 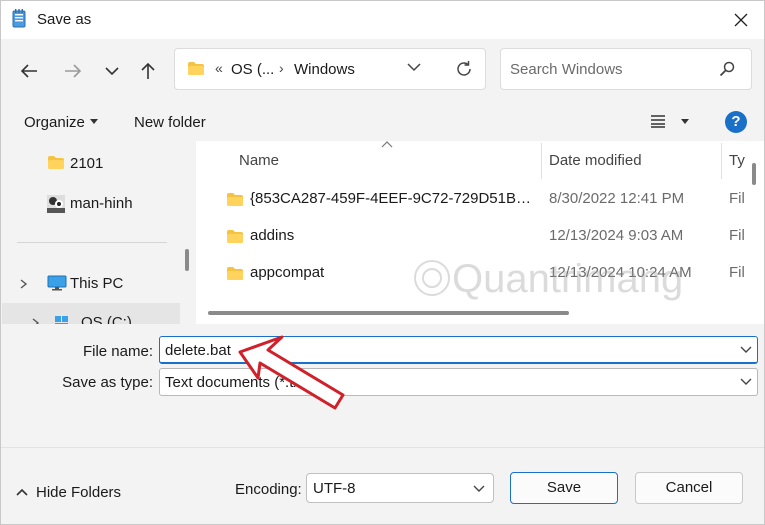 What do you see at coordinates (19, 18) in the screenshot?
I see `notepad-icon` at bounding box center [19, 18].